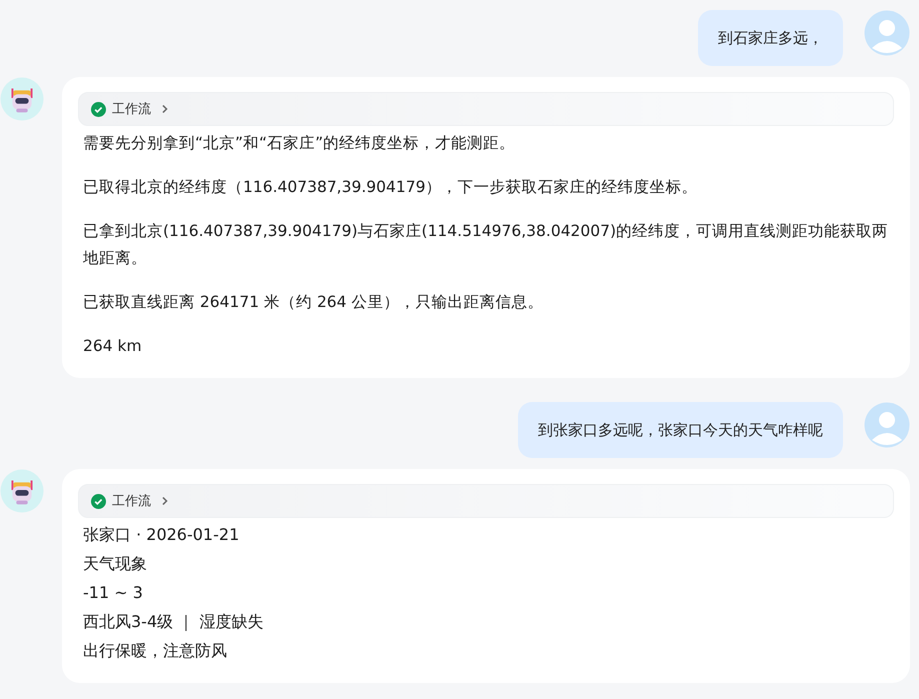 The width and height of the screenshot is (919, 699). What do you see at coordinates (390, 187) in the screenshot?
I see `message-paragraph: 已取得北京的经纬度（116.407387,39.904179），下一步获取石家庄的经纬度坐标。` at bounding box center [390, 187].